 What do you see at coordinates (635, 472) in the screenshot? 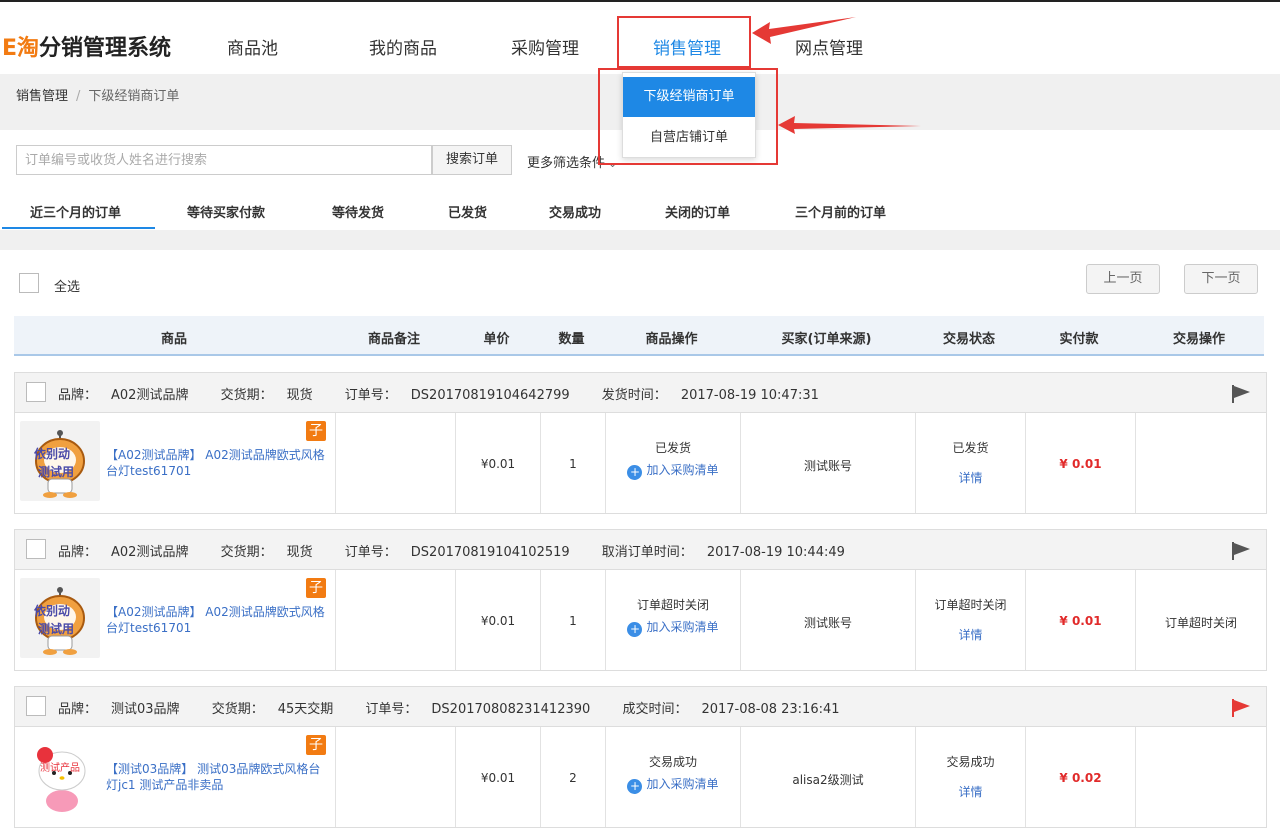
I see `plus-circle-icon: +` at bounding box center [635, 472].